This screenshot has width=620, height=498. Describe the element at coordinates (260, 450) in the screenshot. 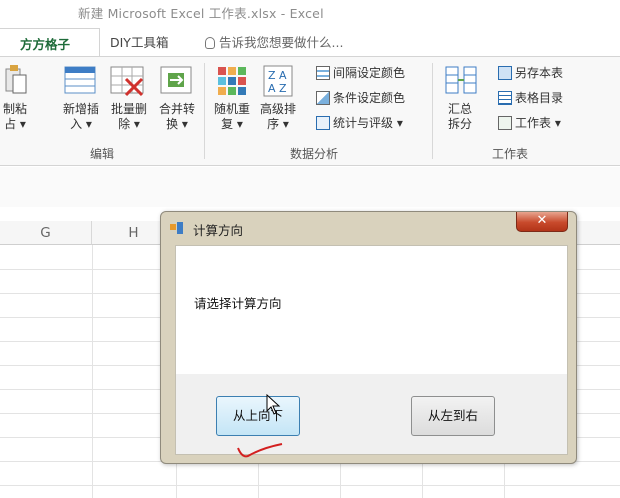

I see `checkmark-annotation-icon` at that location.